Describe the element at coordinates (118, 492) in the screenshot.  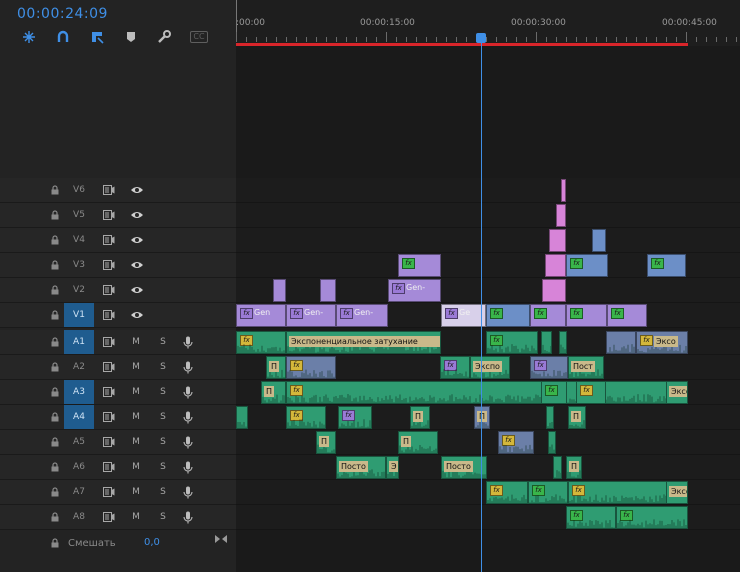
I see `track-header-a7: A7 M S` at that location.